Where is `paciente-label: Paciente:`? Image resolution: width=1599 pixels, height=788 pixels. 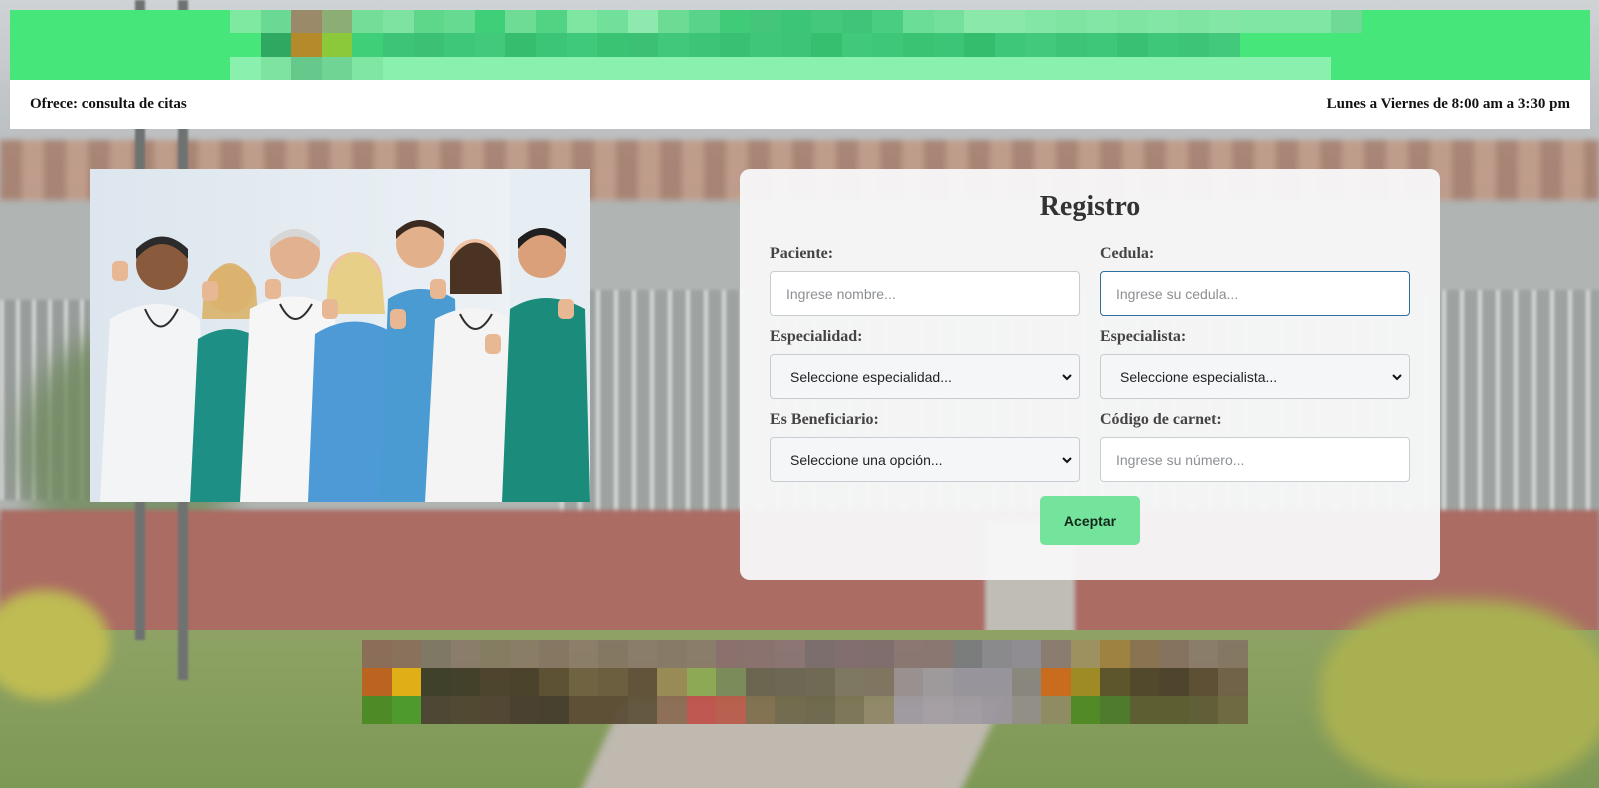
paciente-label: Paciente: is located at coordinates (802, 253).